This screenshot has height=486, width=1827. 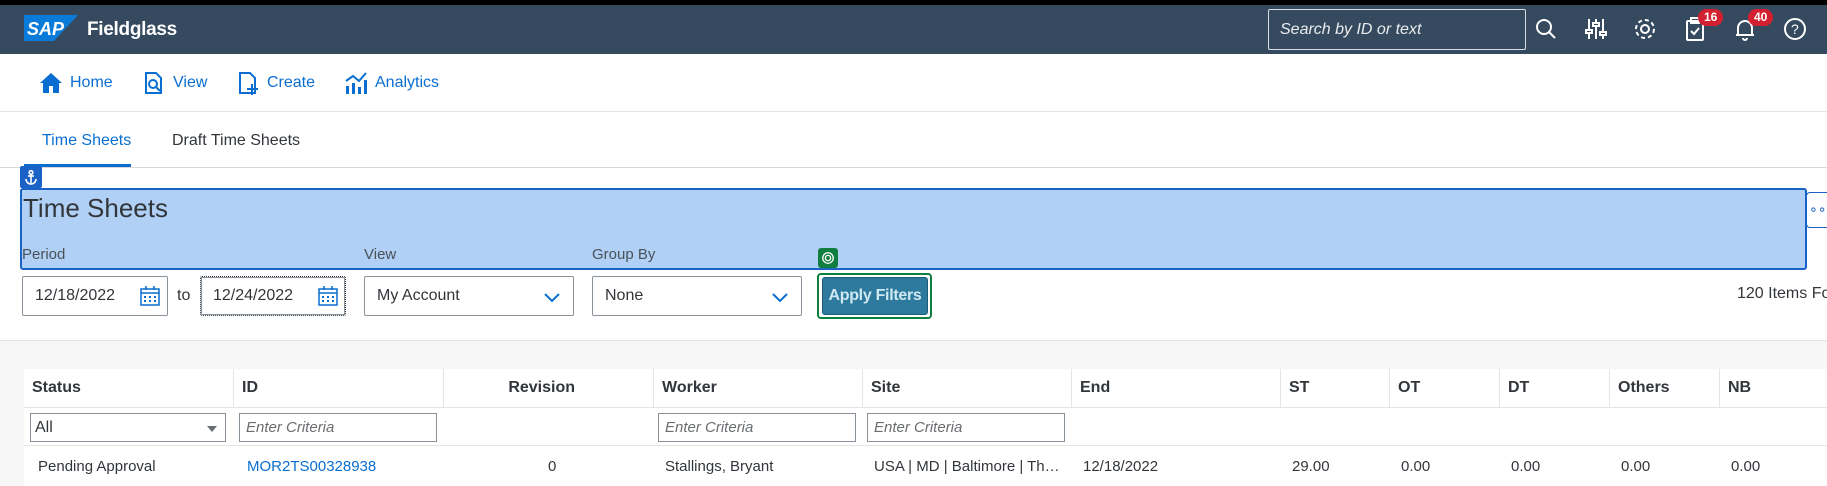 What do you see at coordinates (291, 82) in the screenshot?
I see `nav-create-label: Create` at bounding box center [291, 82].